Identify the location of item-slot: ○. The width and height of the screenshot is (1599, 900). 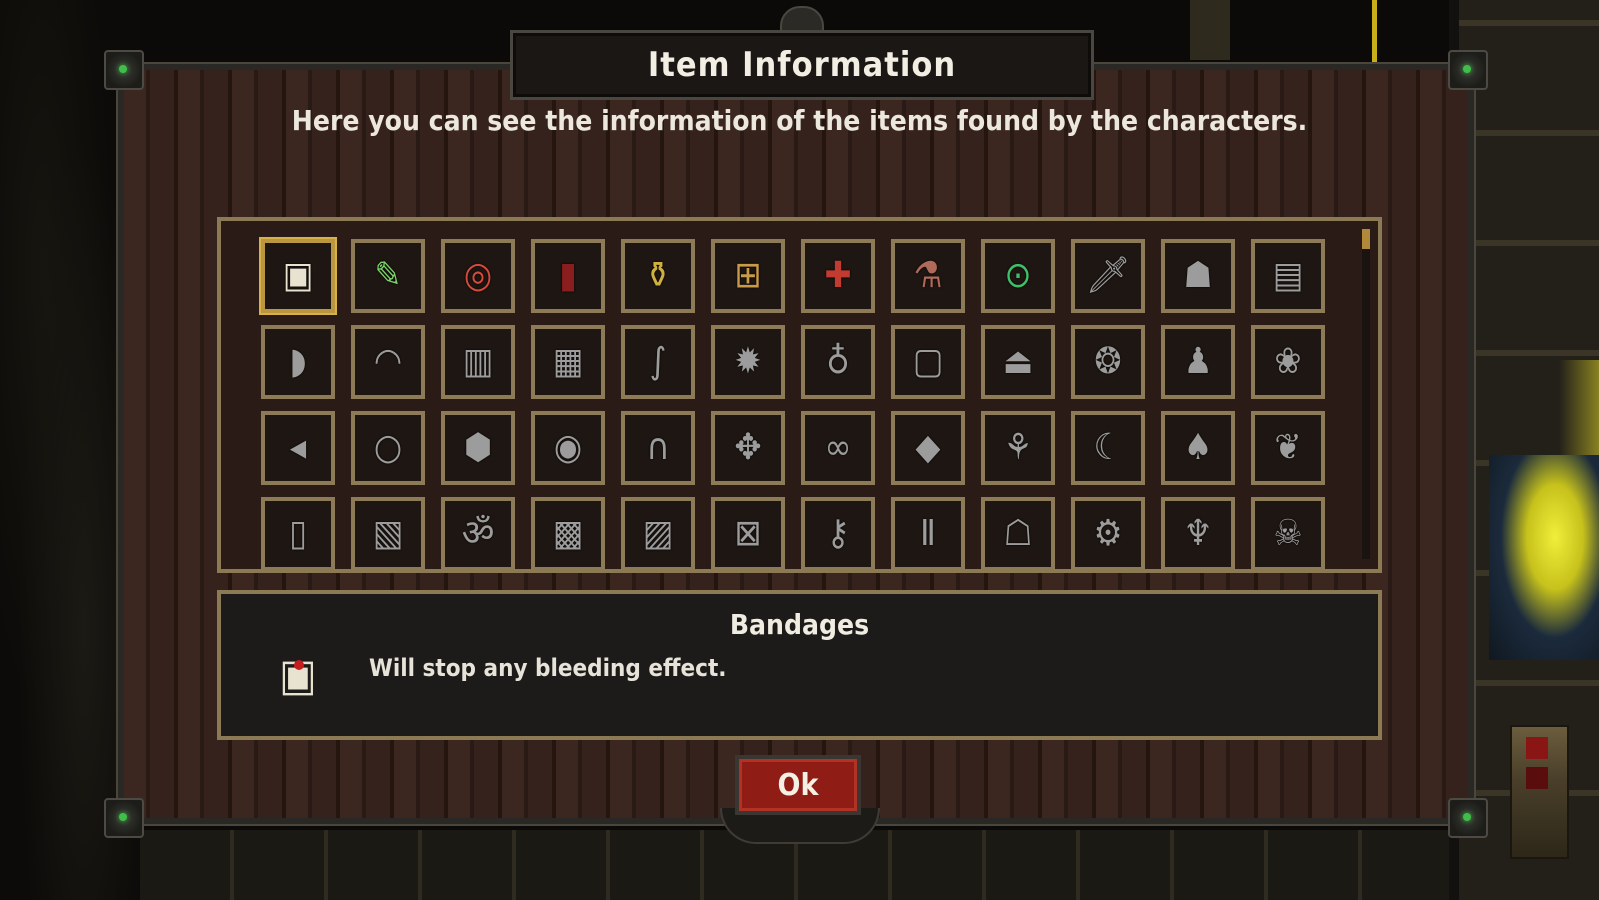
(388, 448).